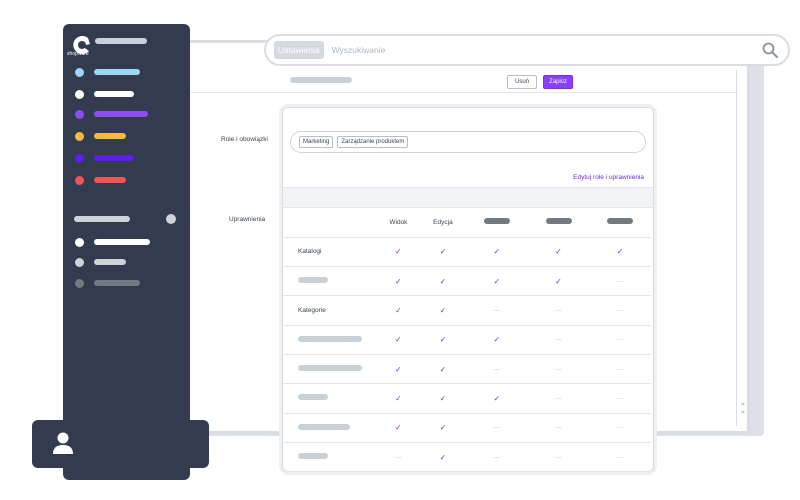 This screenshot has width=800, height=500. I want to click on save-button: Zapisz, so click(558, 82).